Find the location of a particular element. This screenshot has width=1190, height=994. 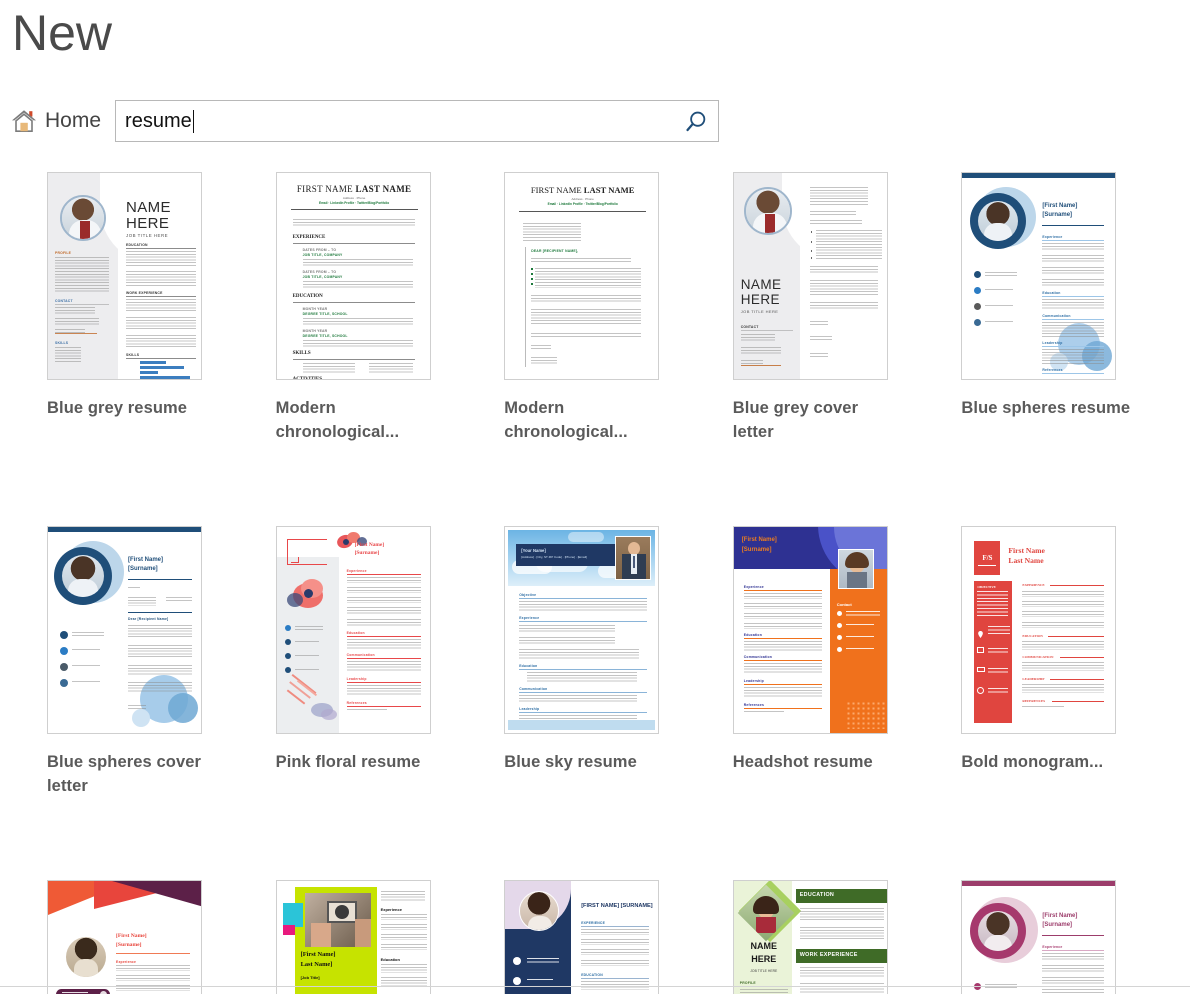

template-label: Pink floral resume is located at coordinates (348, 762).